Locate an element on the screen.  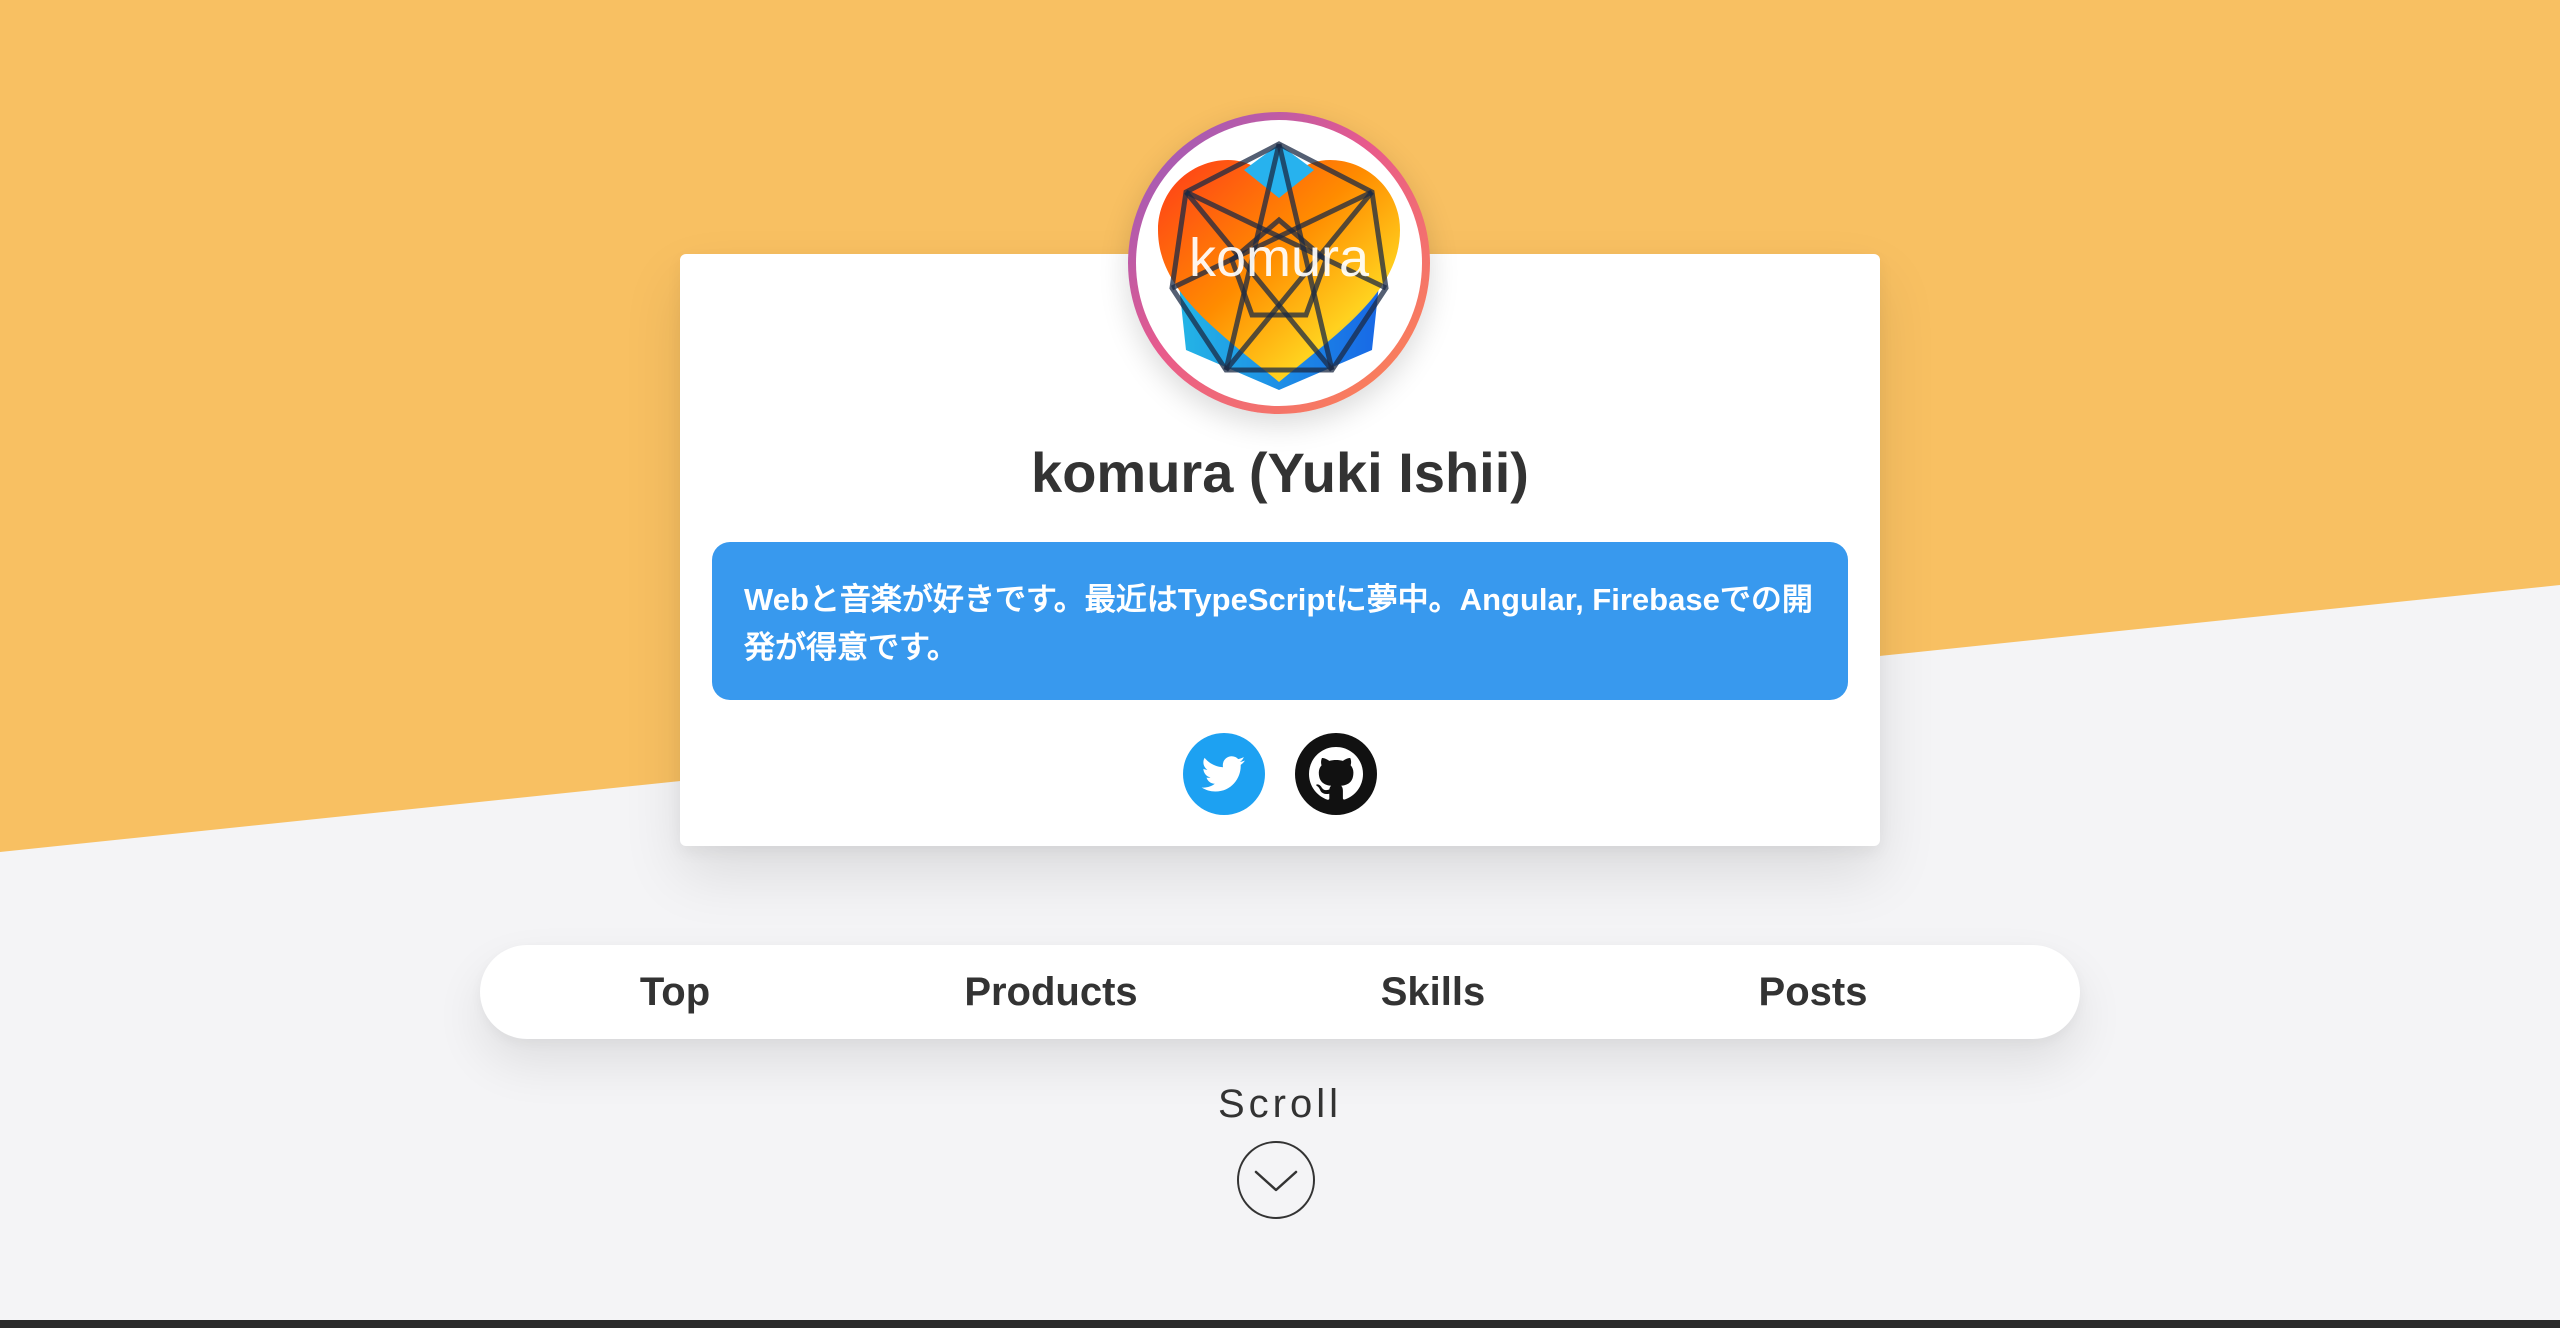
scroll-label: Scroll is located at coordinates (1280, 1104).